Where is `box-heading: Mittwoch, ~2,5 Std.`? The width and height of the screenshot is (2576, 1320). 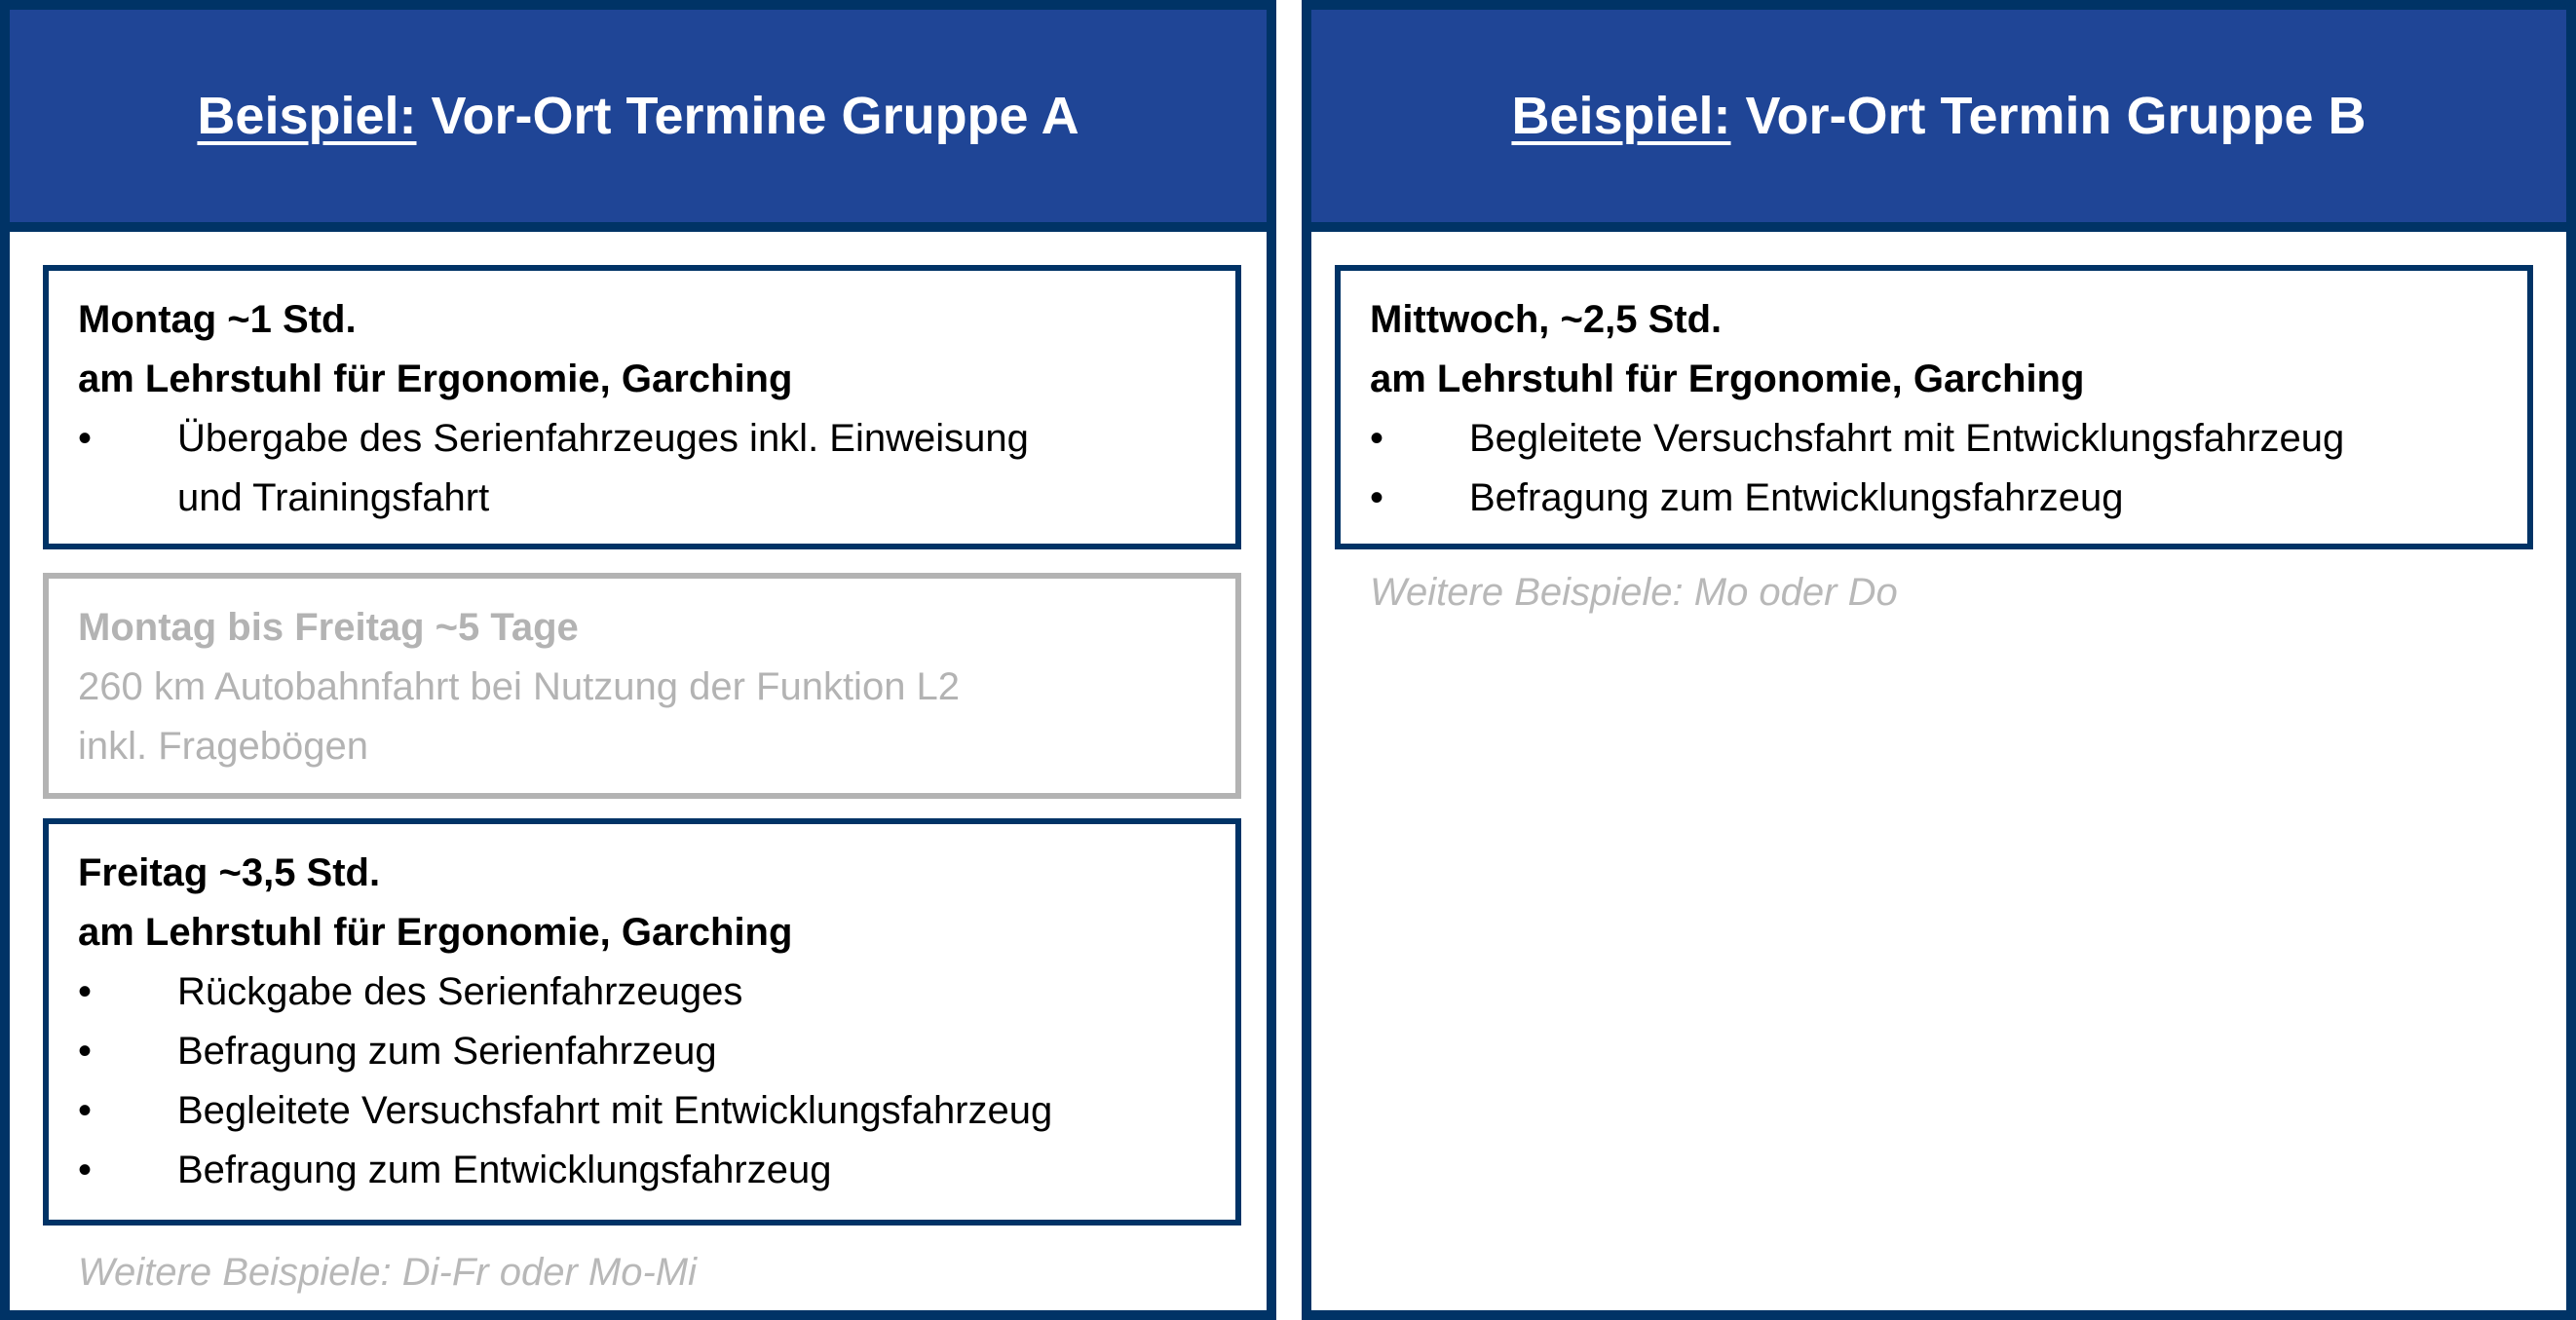
box-heading: Mittwoch, ~2,5 Std. is located at coordinates (1546, 320).